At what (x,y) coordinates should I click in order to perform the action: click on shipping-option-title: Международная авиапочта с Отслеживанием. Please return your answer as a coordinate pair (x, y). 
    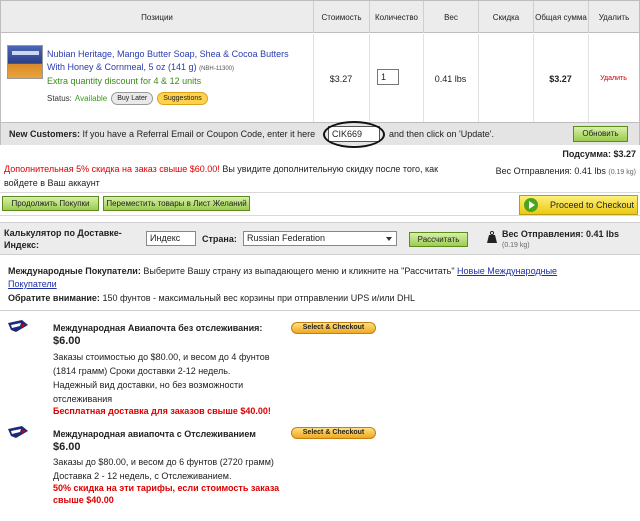
    Looking at the image, I should click on (154, 434).